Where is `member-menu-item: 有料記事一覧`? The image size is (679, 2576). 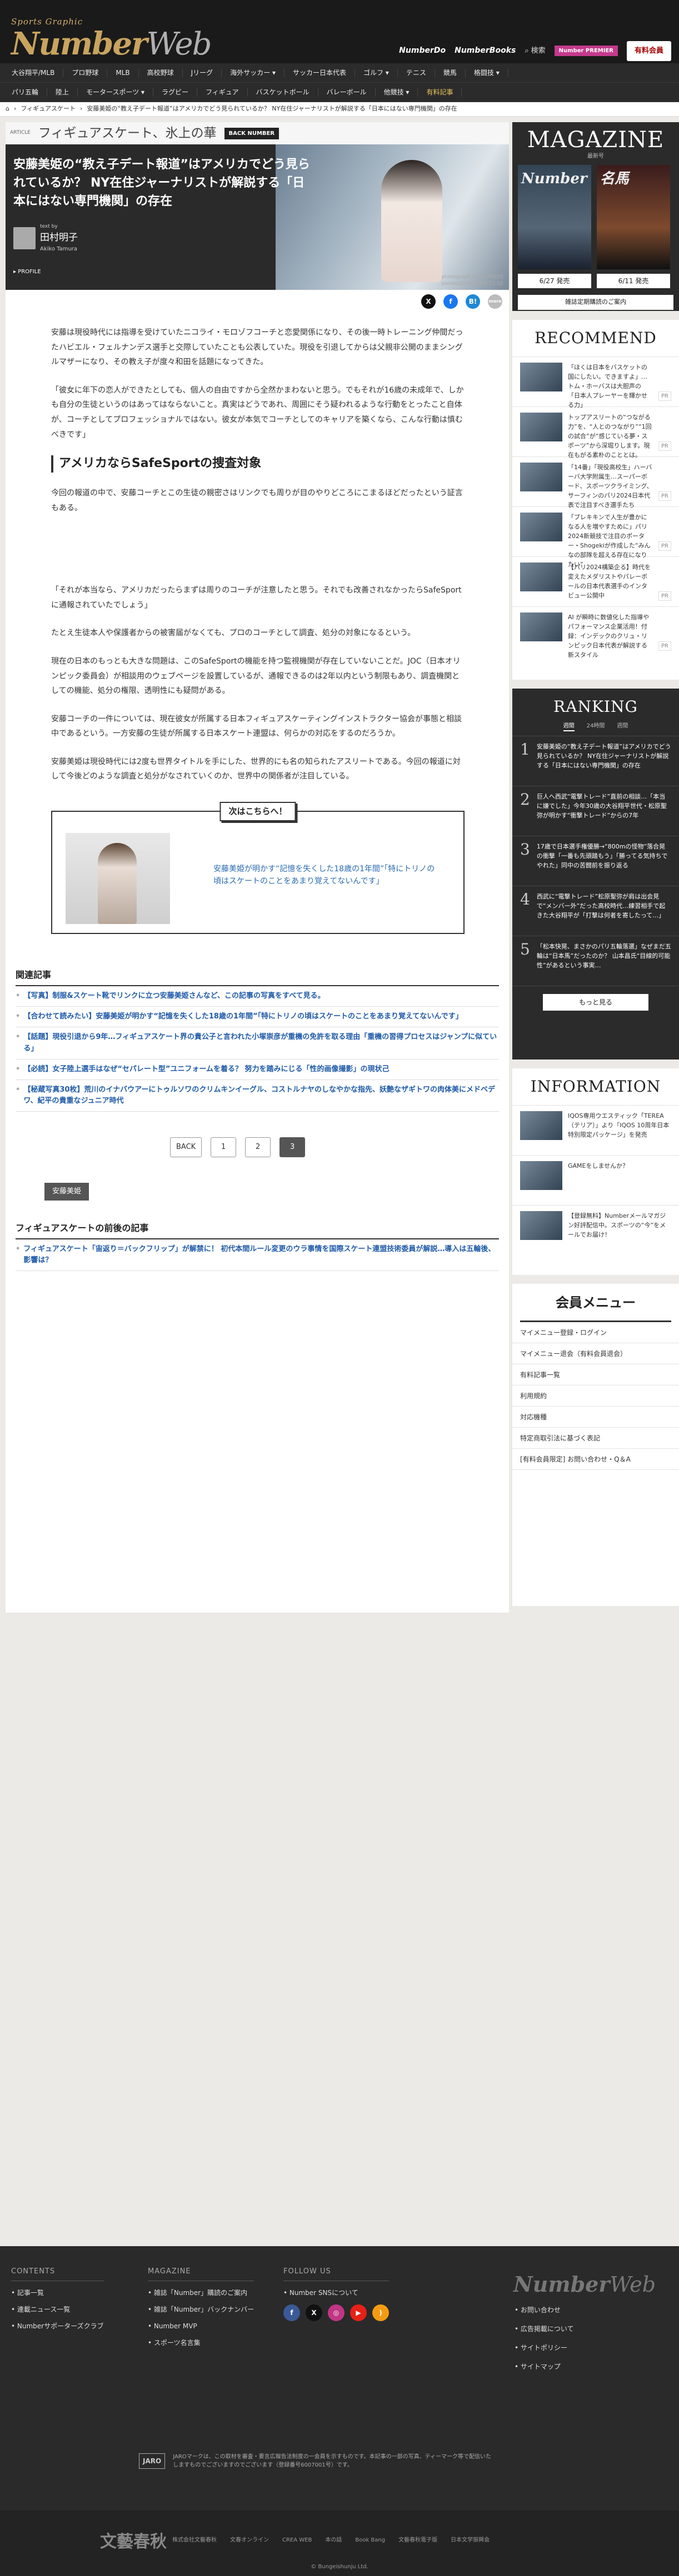 member-menu-item: 有料記事一覧 is located at coordinates (595, 1374).